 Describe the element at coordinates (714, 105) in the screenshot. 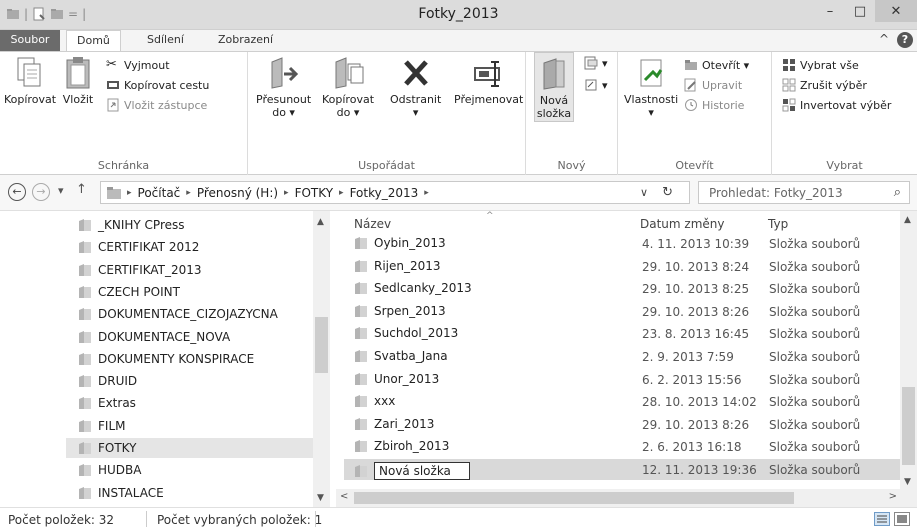

I see `history-button: Historie` at that location.